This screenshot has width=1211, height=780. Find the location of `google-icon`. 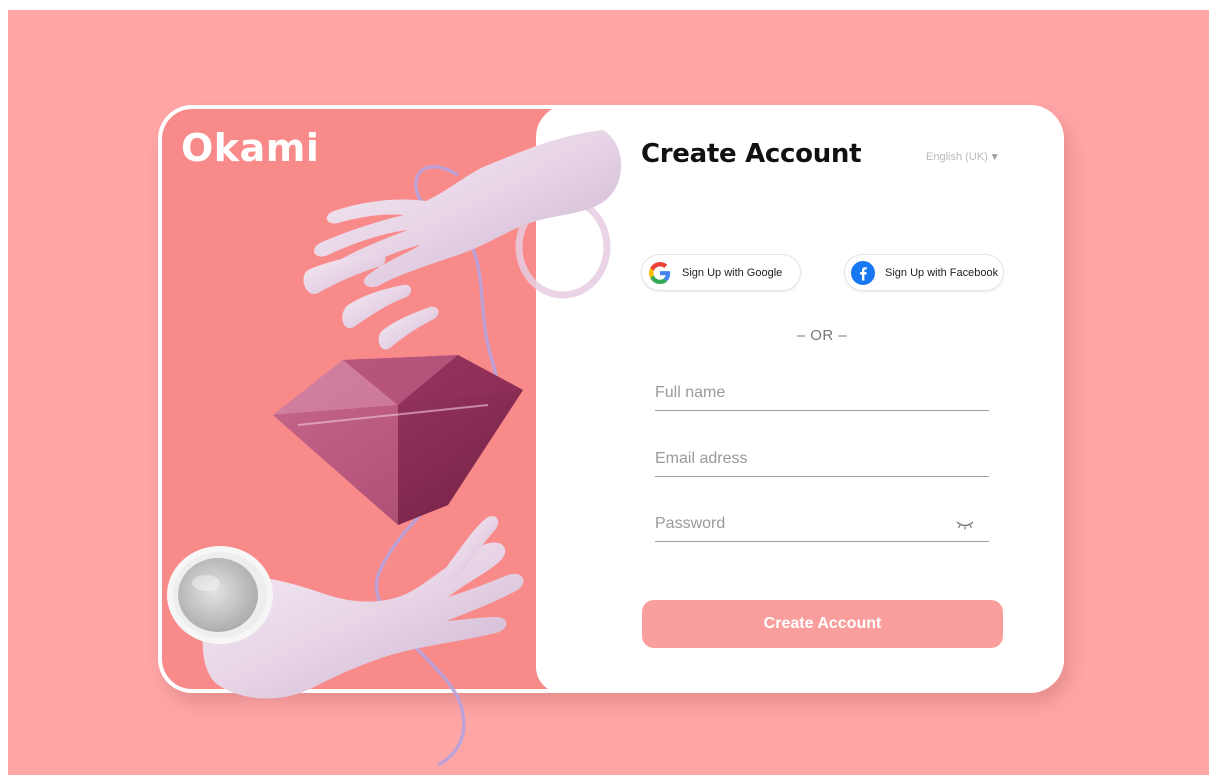

google-icon is located at coordinates (660, 273).